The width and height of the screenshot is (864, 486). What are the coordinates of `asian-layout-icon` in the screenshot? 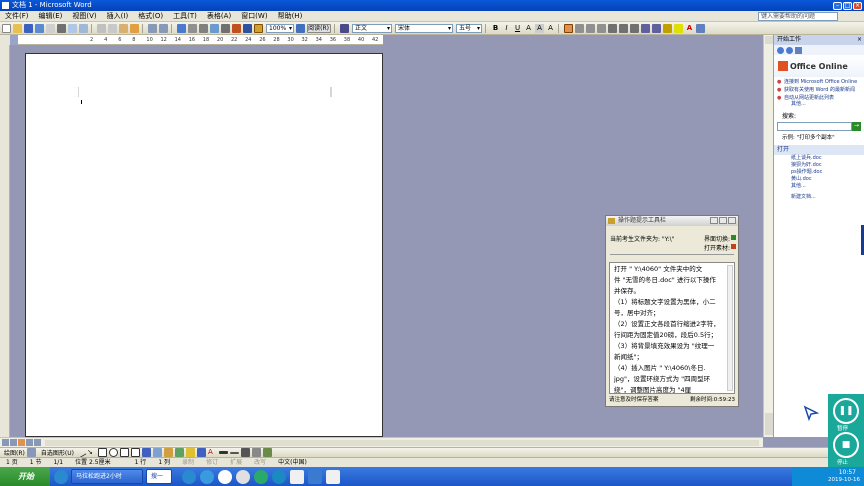 It's located at (667, 28).